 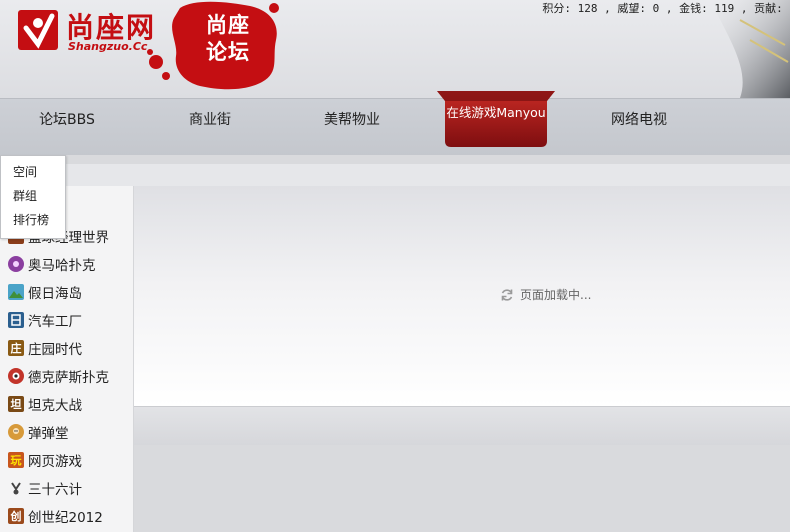 I want to click on game-label: 庄园时代, so click(x=55, y=350).